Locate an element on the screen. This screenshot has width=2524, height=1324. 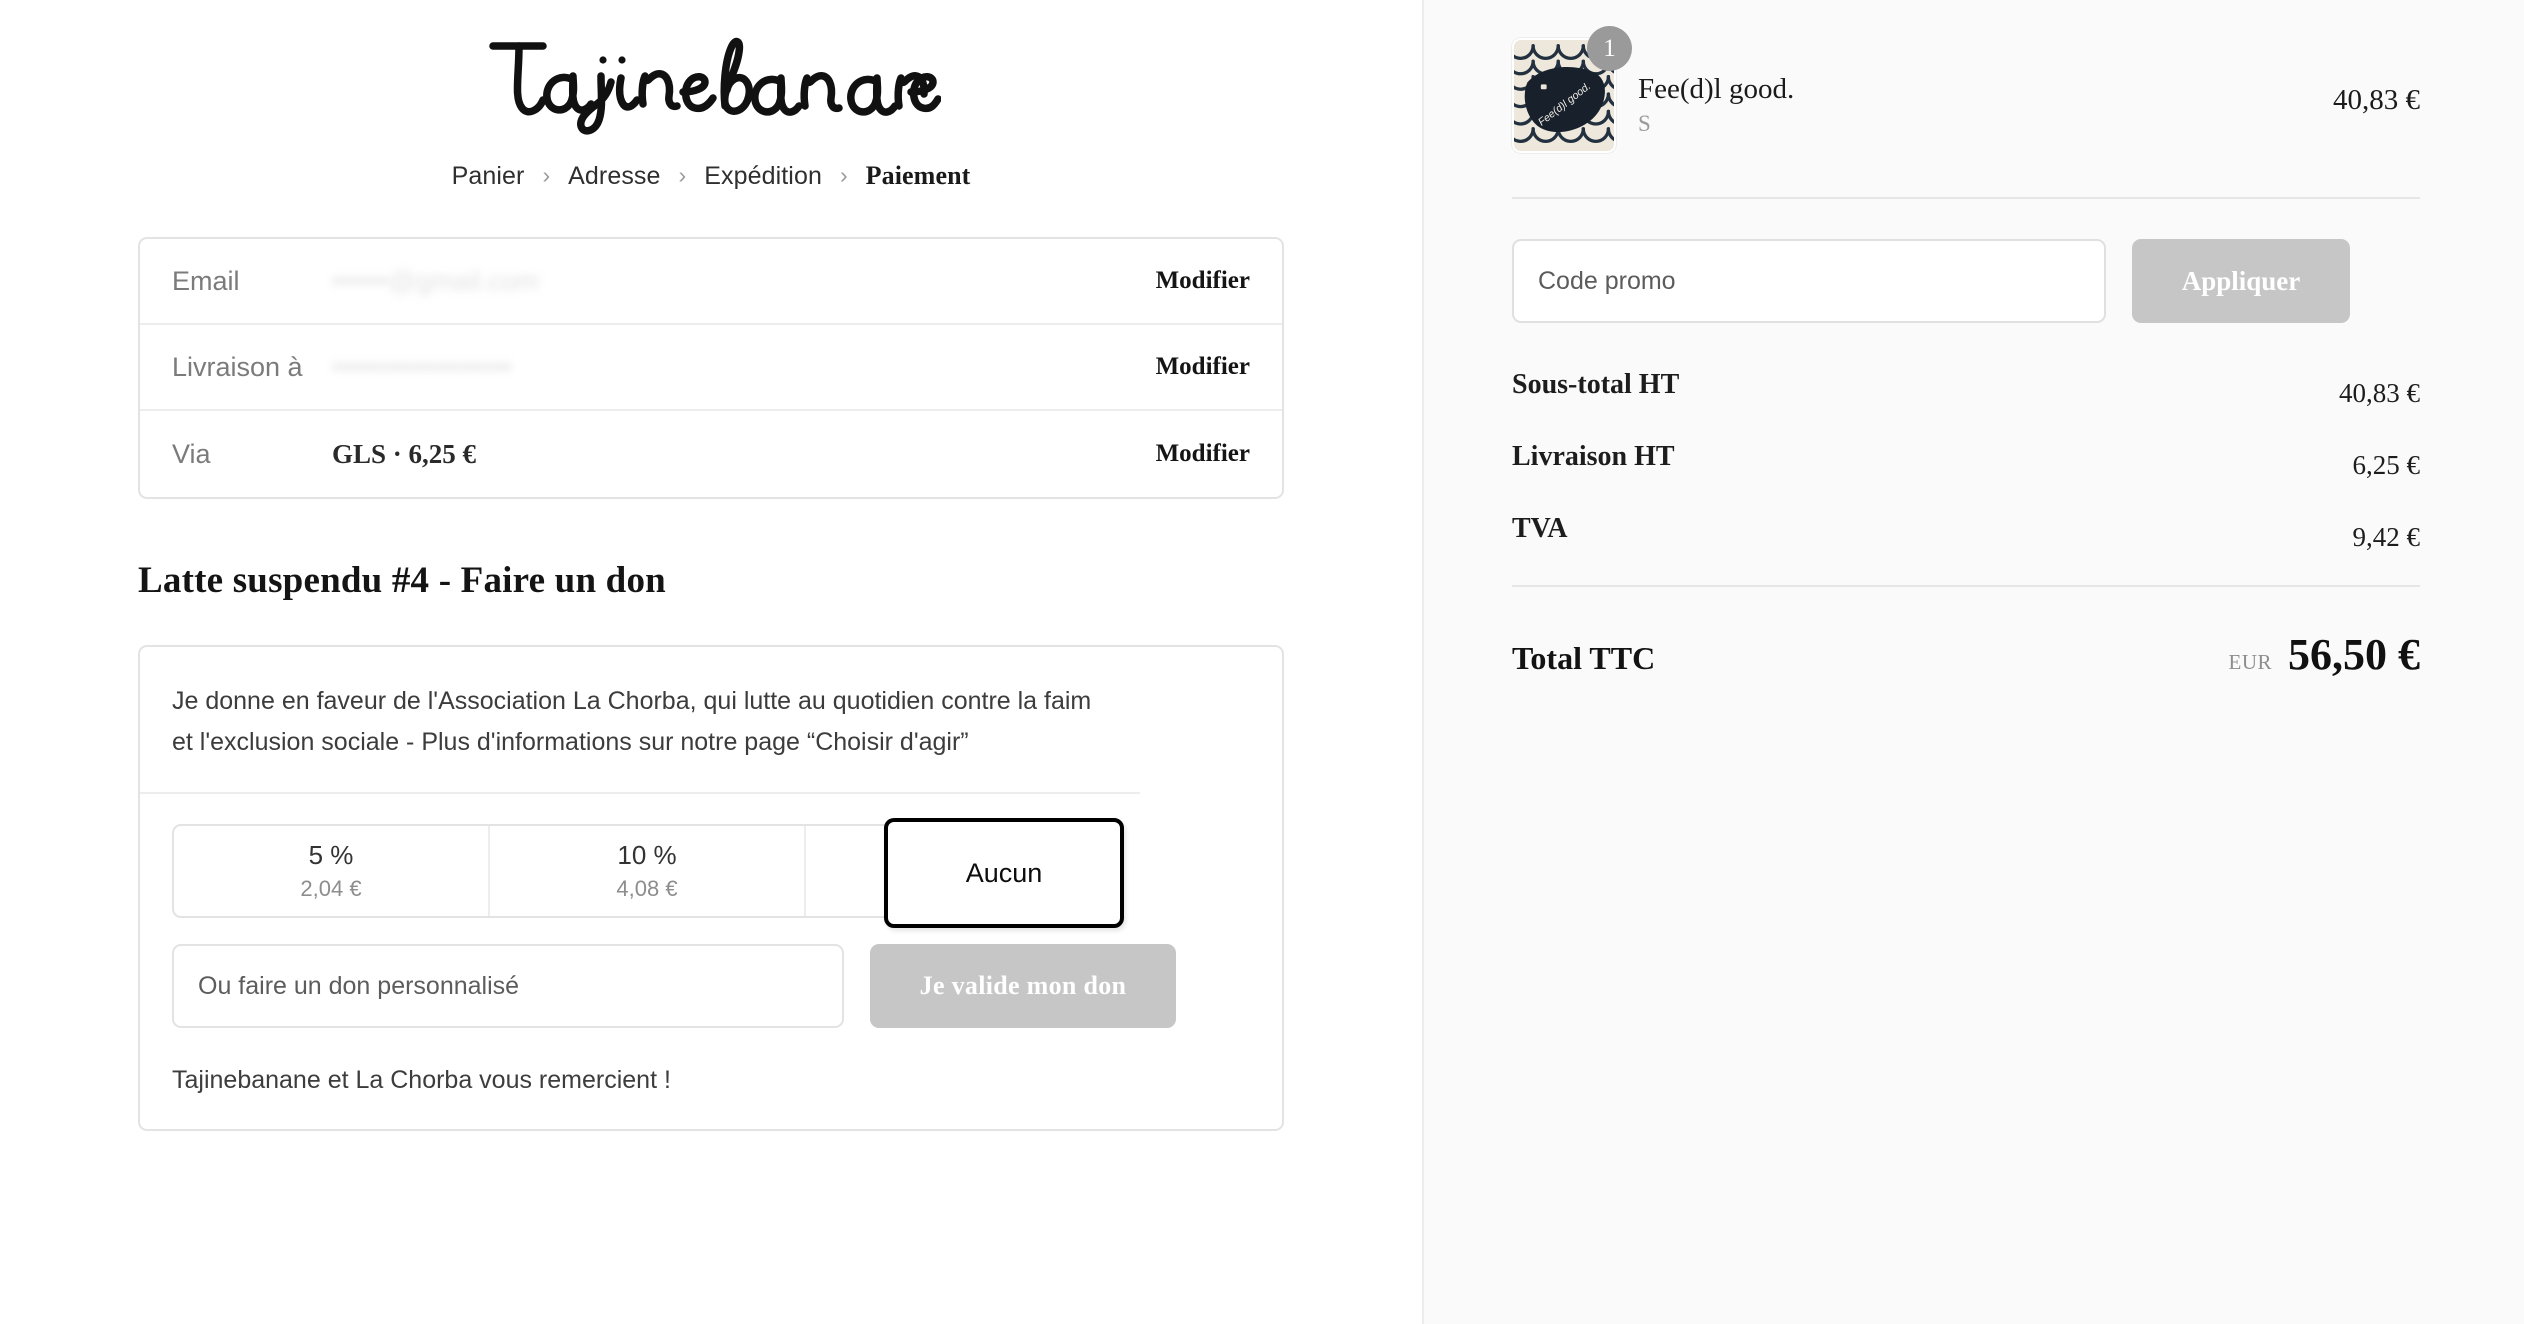
grand-total-amount: EUR 56,50 € is located at coordinates (2325, 654).